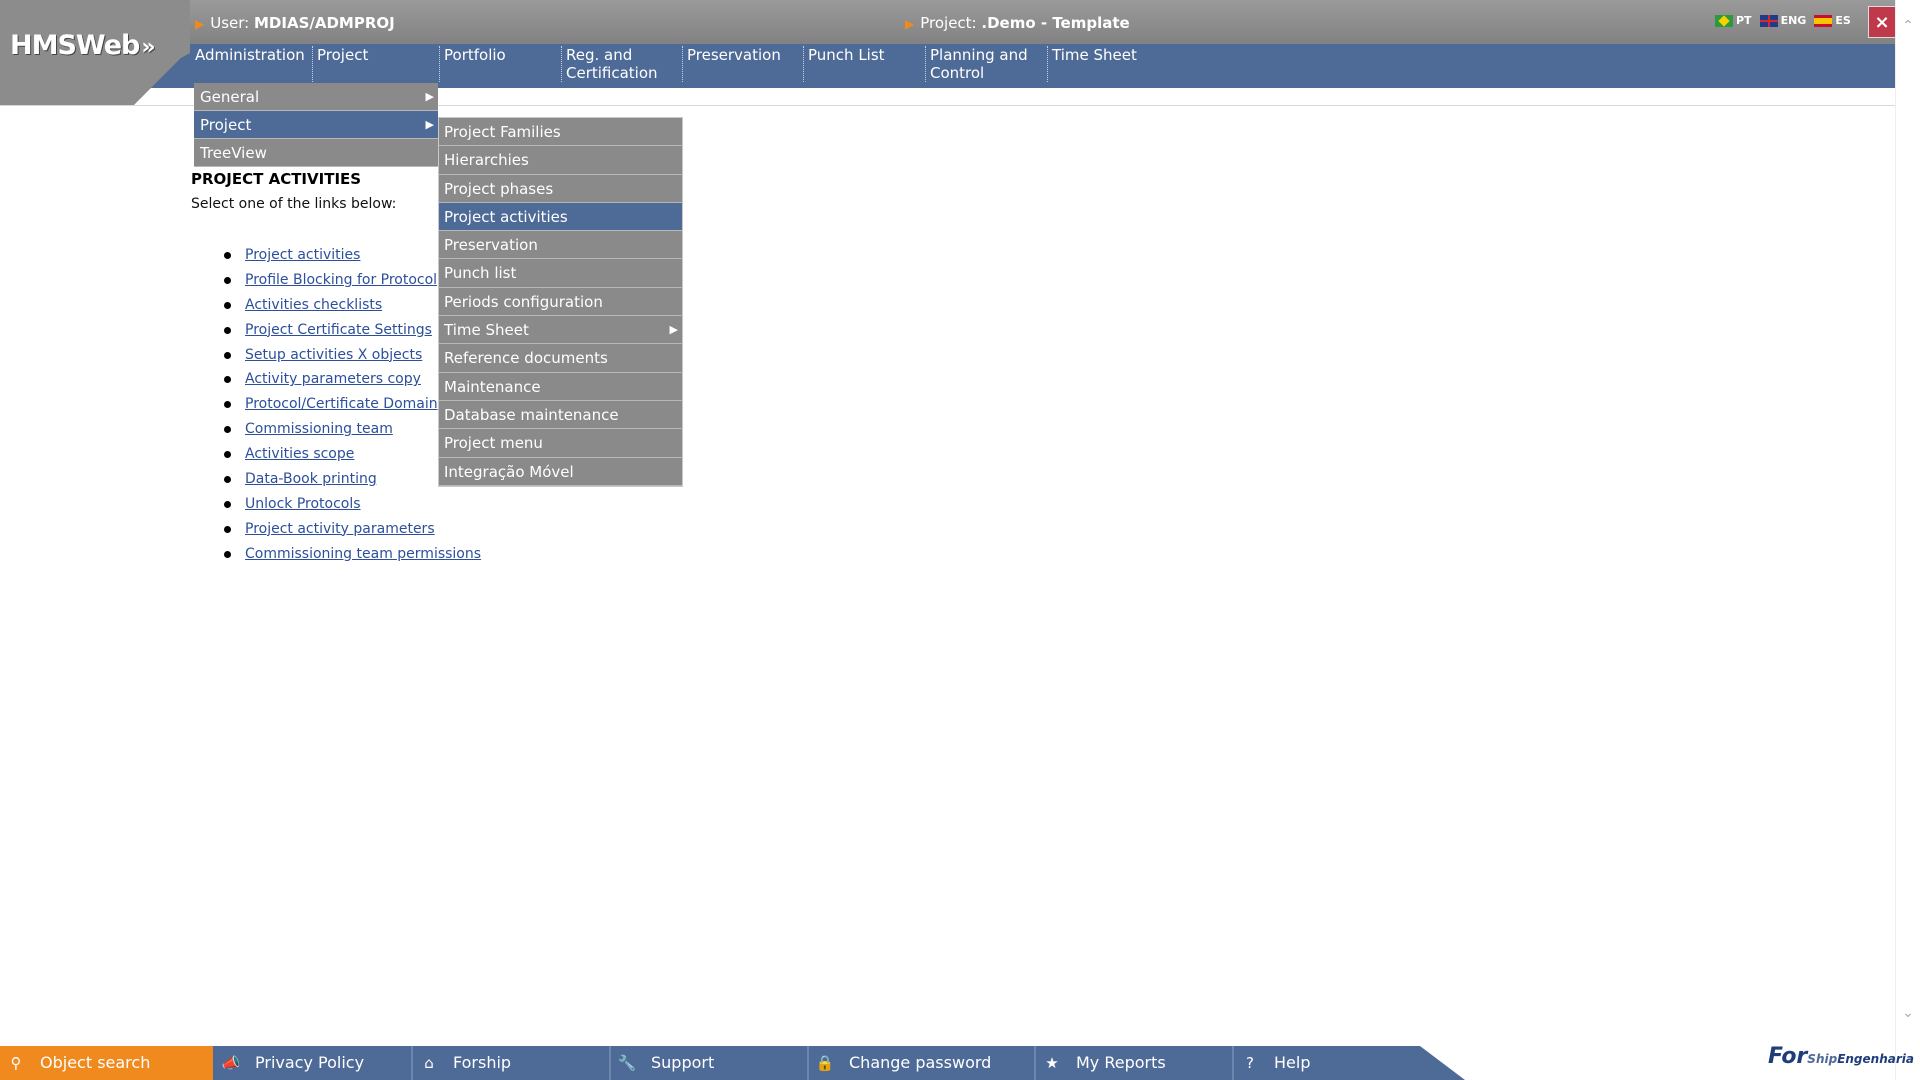 The width and height of the screenshot is (1920, 1080). Describe the element at coordinates (482, 1062) in the screenshot. I see `footer-label: Forship` at that location.